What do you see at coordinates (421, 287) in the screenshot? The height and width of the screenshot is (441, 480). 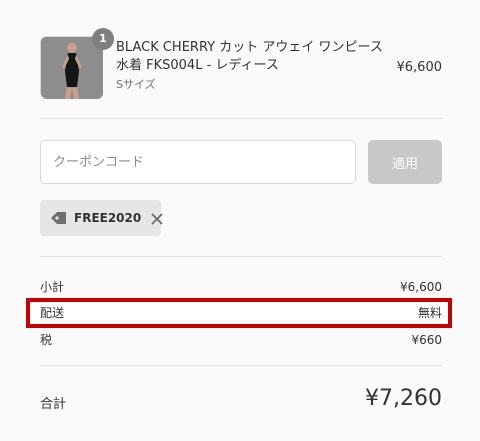 I see `subtotal-value: ¥6,600` at bounding box center [421, 287].